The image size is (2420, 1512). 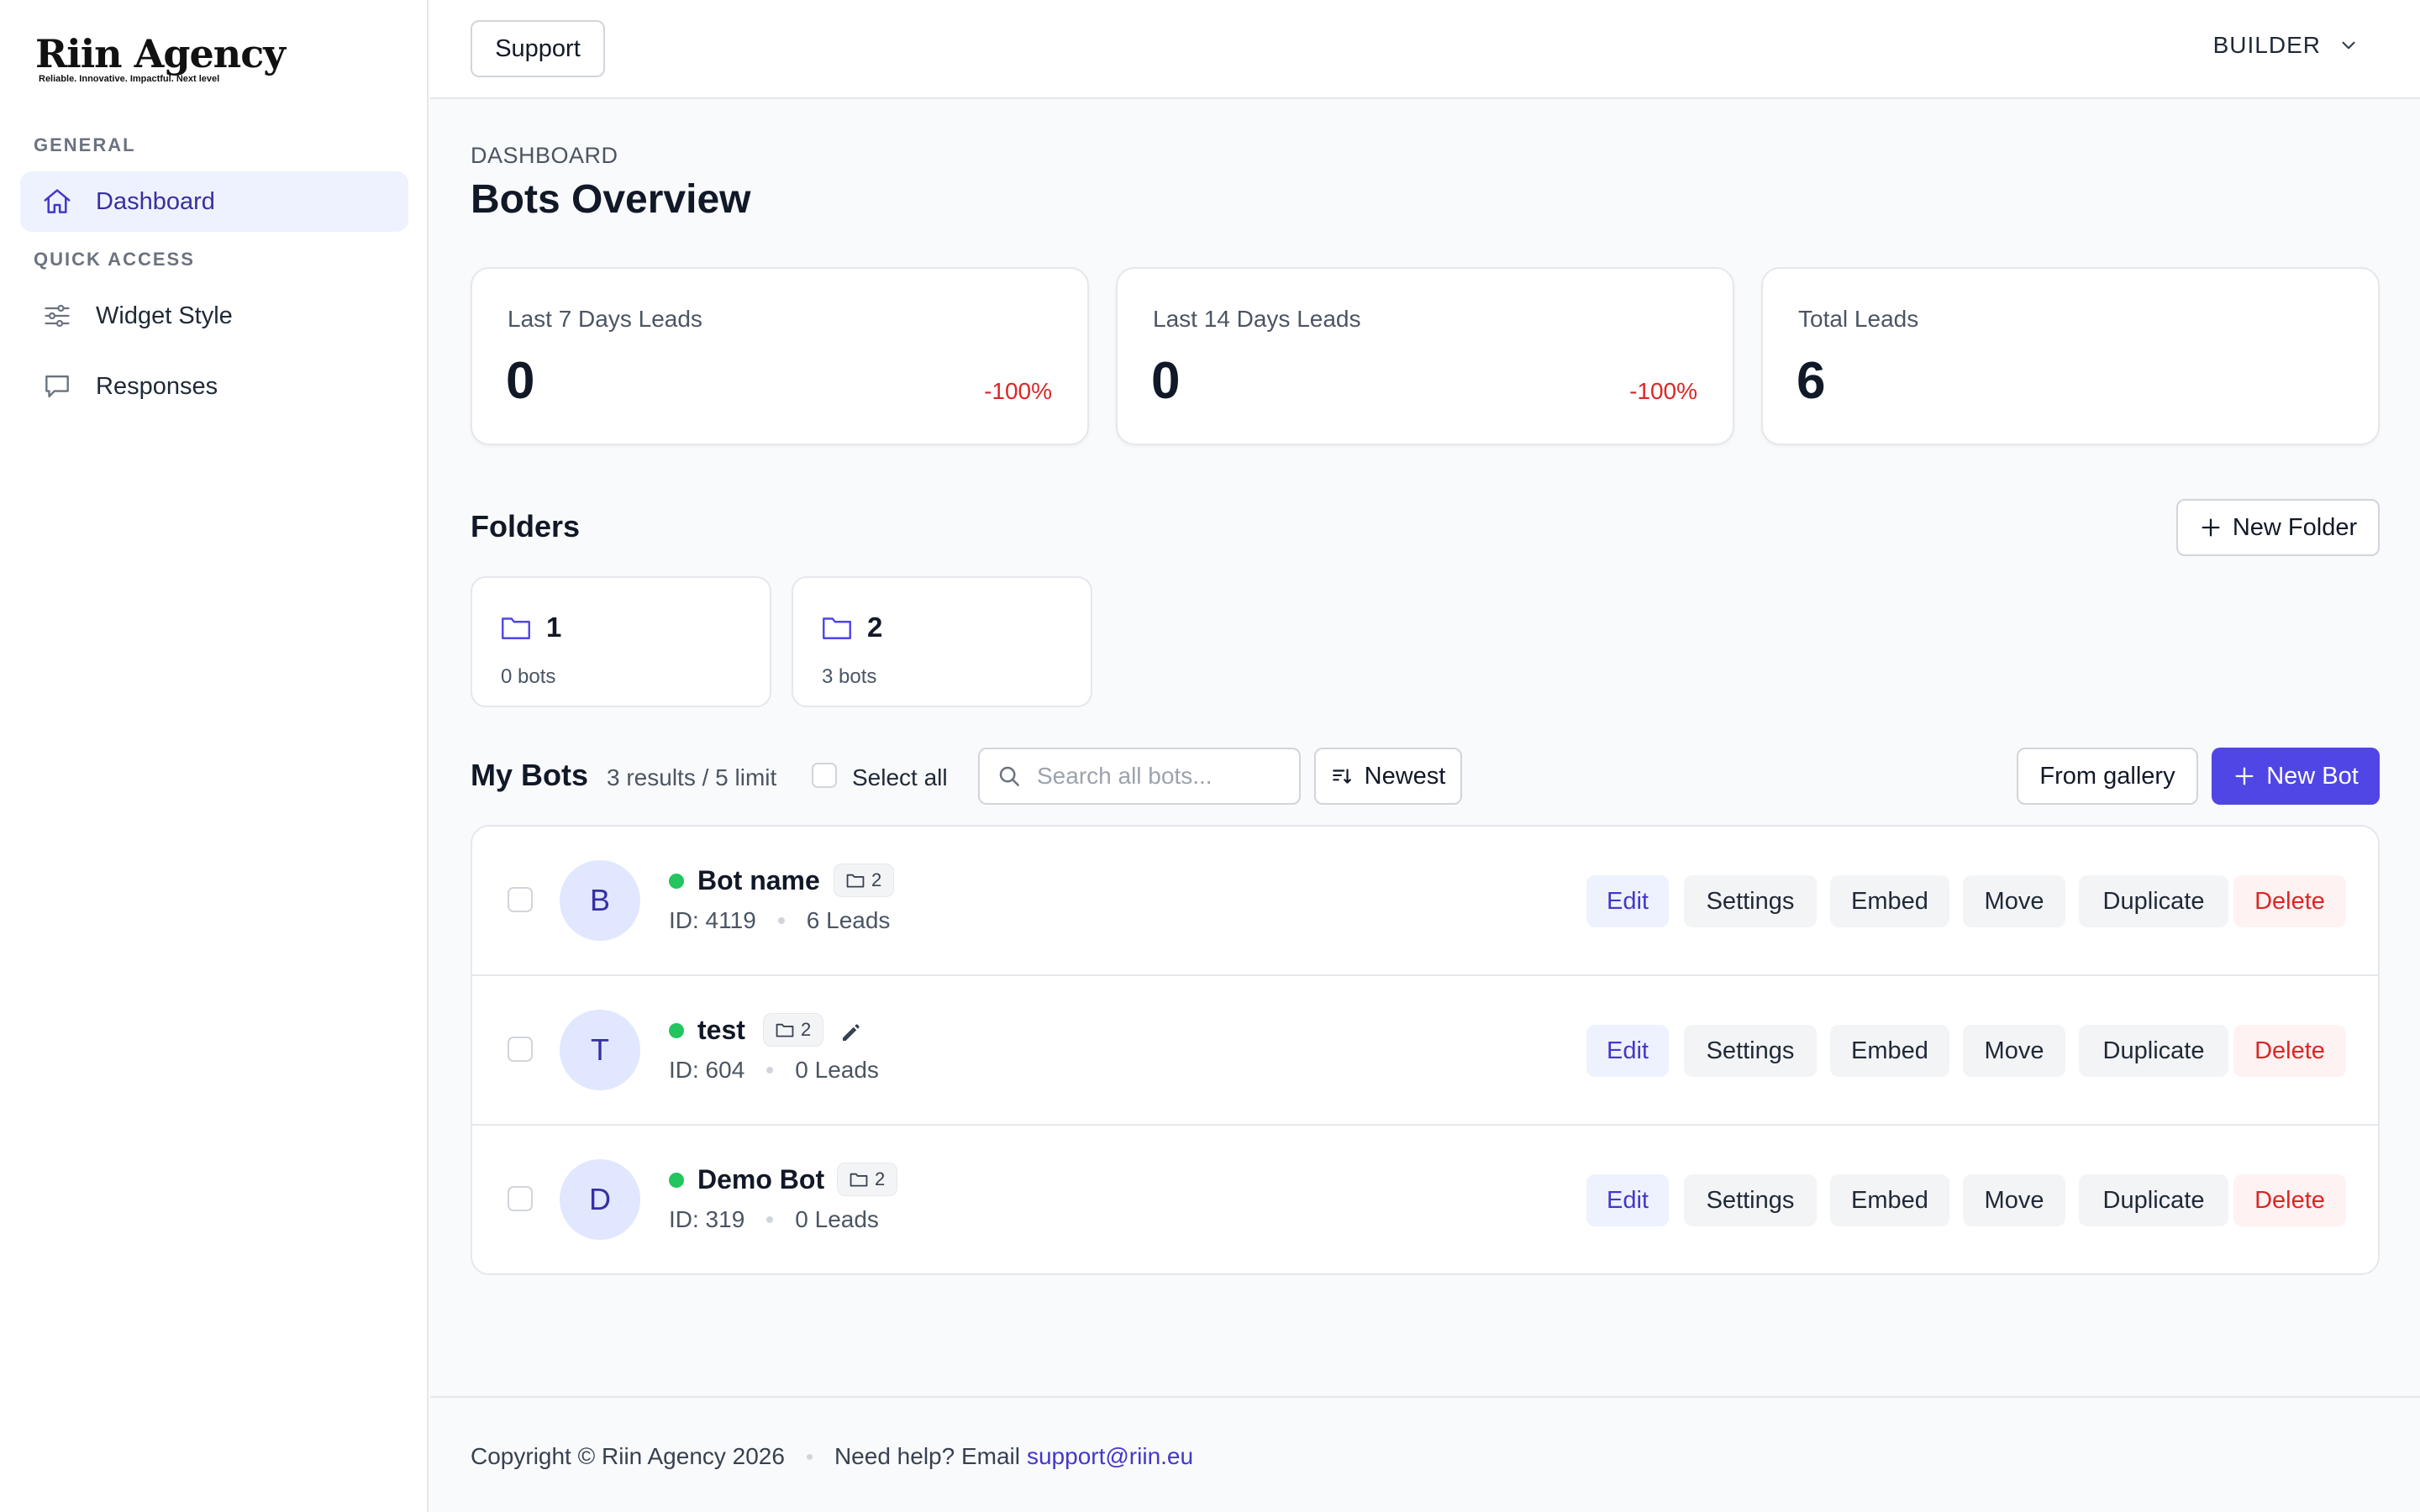 I want to click on bot-avatar: D, so click(x=600, y=1199).